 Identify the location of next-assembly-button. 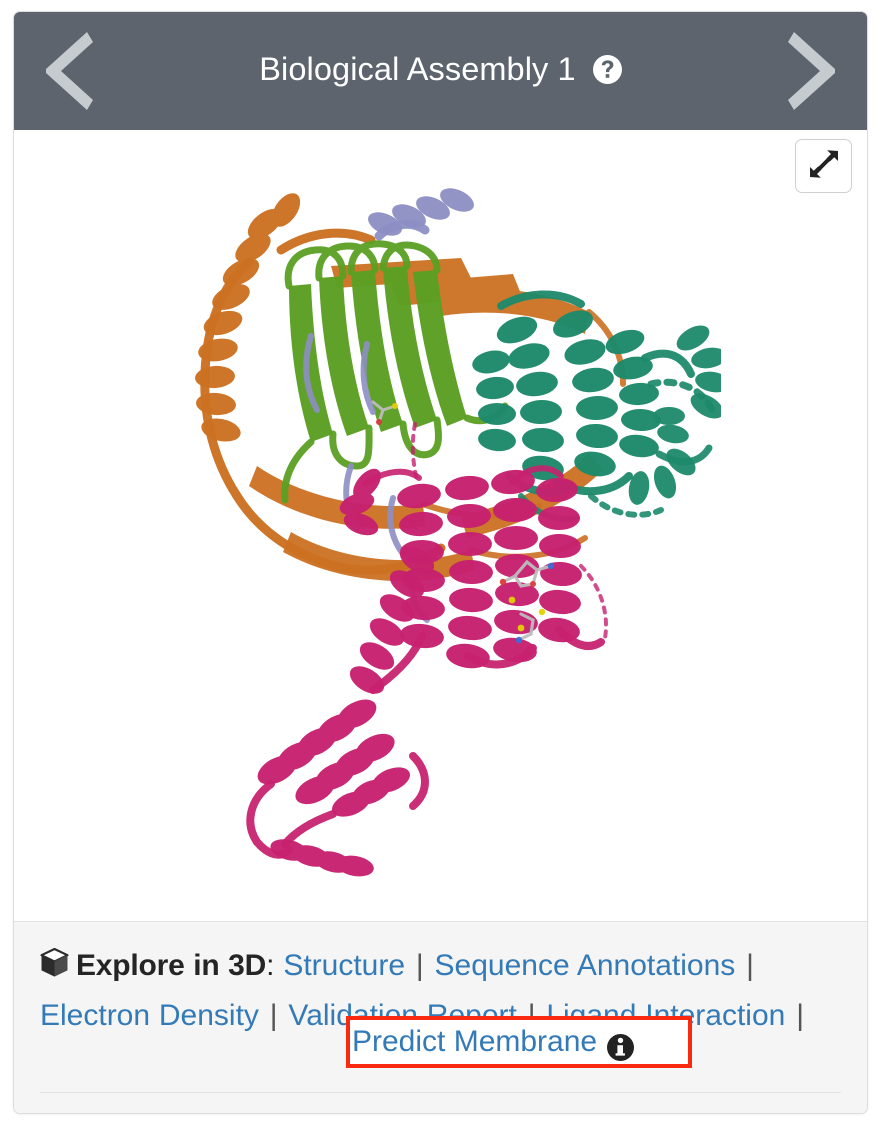
(812, 71).